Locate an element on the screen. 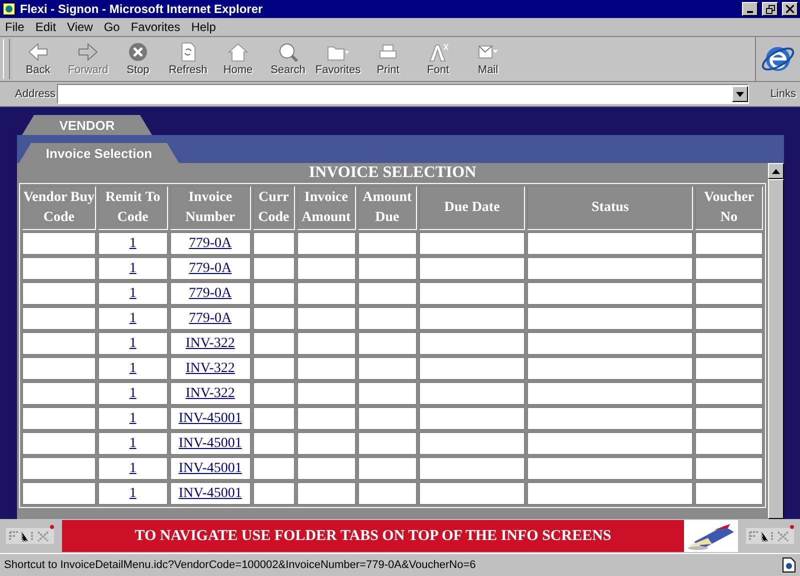 This screenshot has width=800, height=576. toolbar-button: Mail is located at coordinates (488, 59).